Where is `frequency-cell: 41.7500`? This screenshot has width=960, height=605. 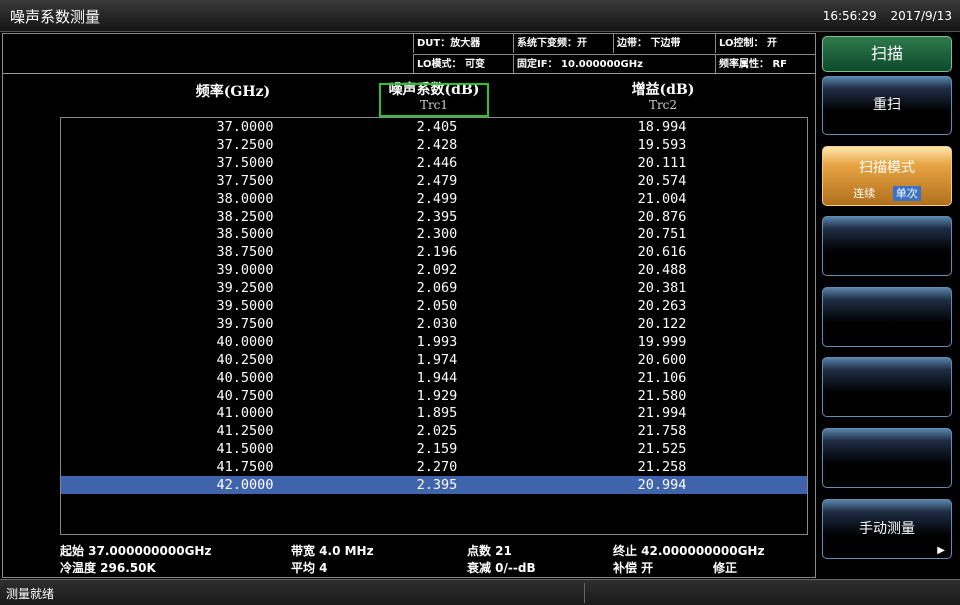 frequency-cell: 41.7500 is located at coordinates (245, 467).